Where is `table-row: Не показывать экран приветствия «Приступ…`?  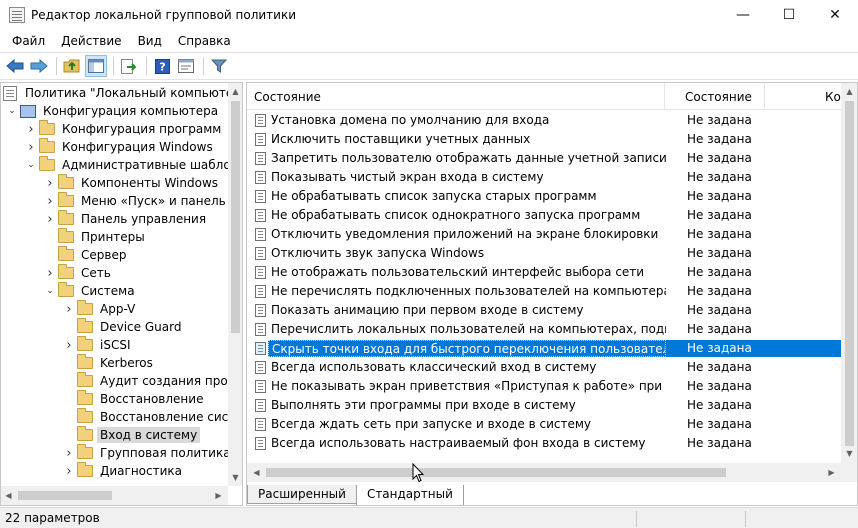
table-row: Не показывать экран приветствия «Приступ… is located at coordinates (544, 386).